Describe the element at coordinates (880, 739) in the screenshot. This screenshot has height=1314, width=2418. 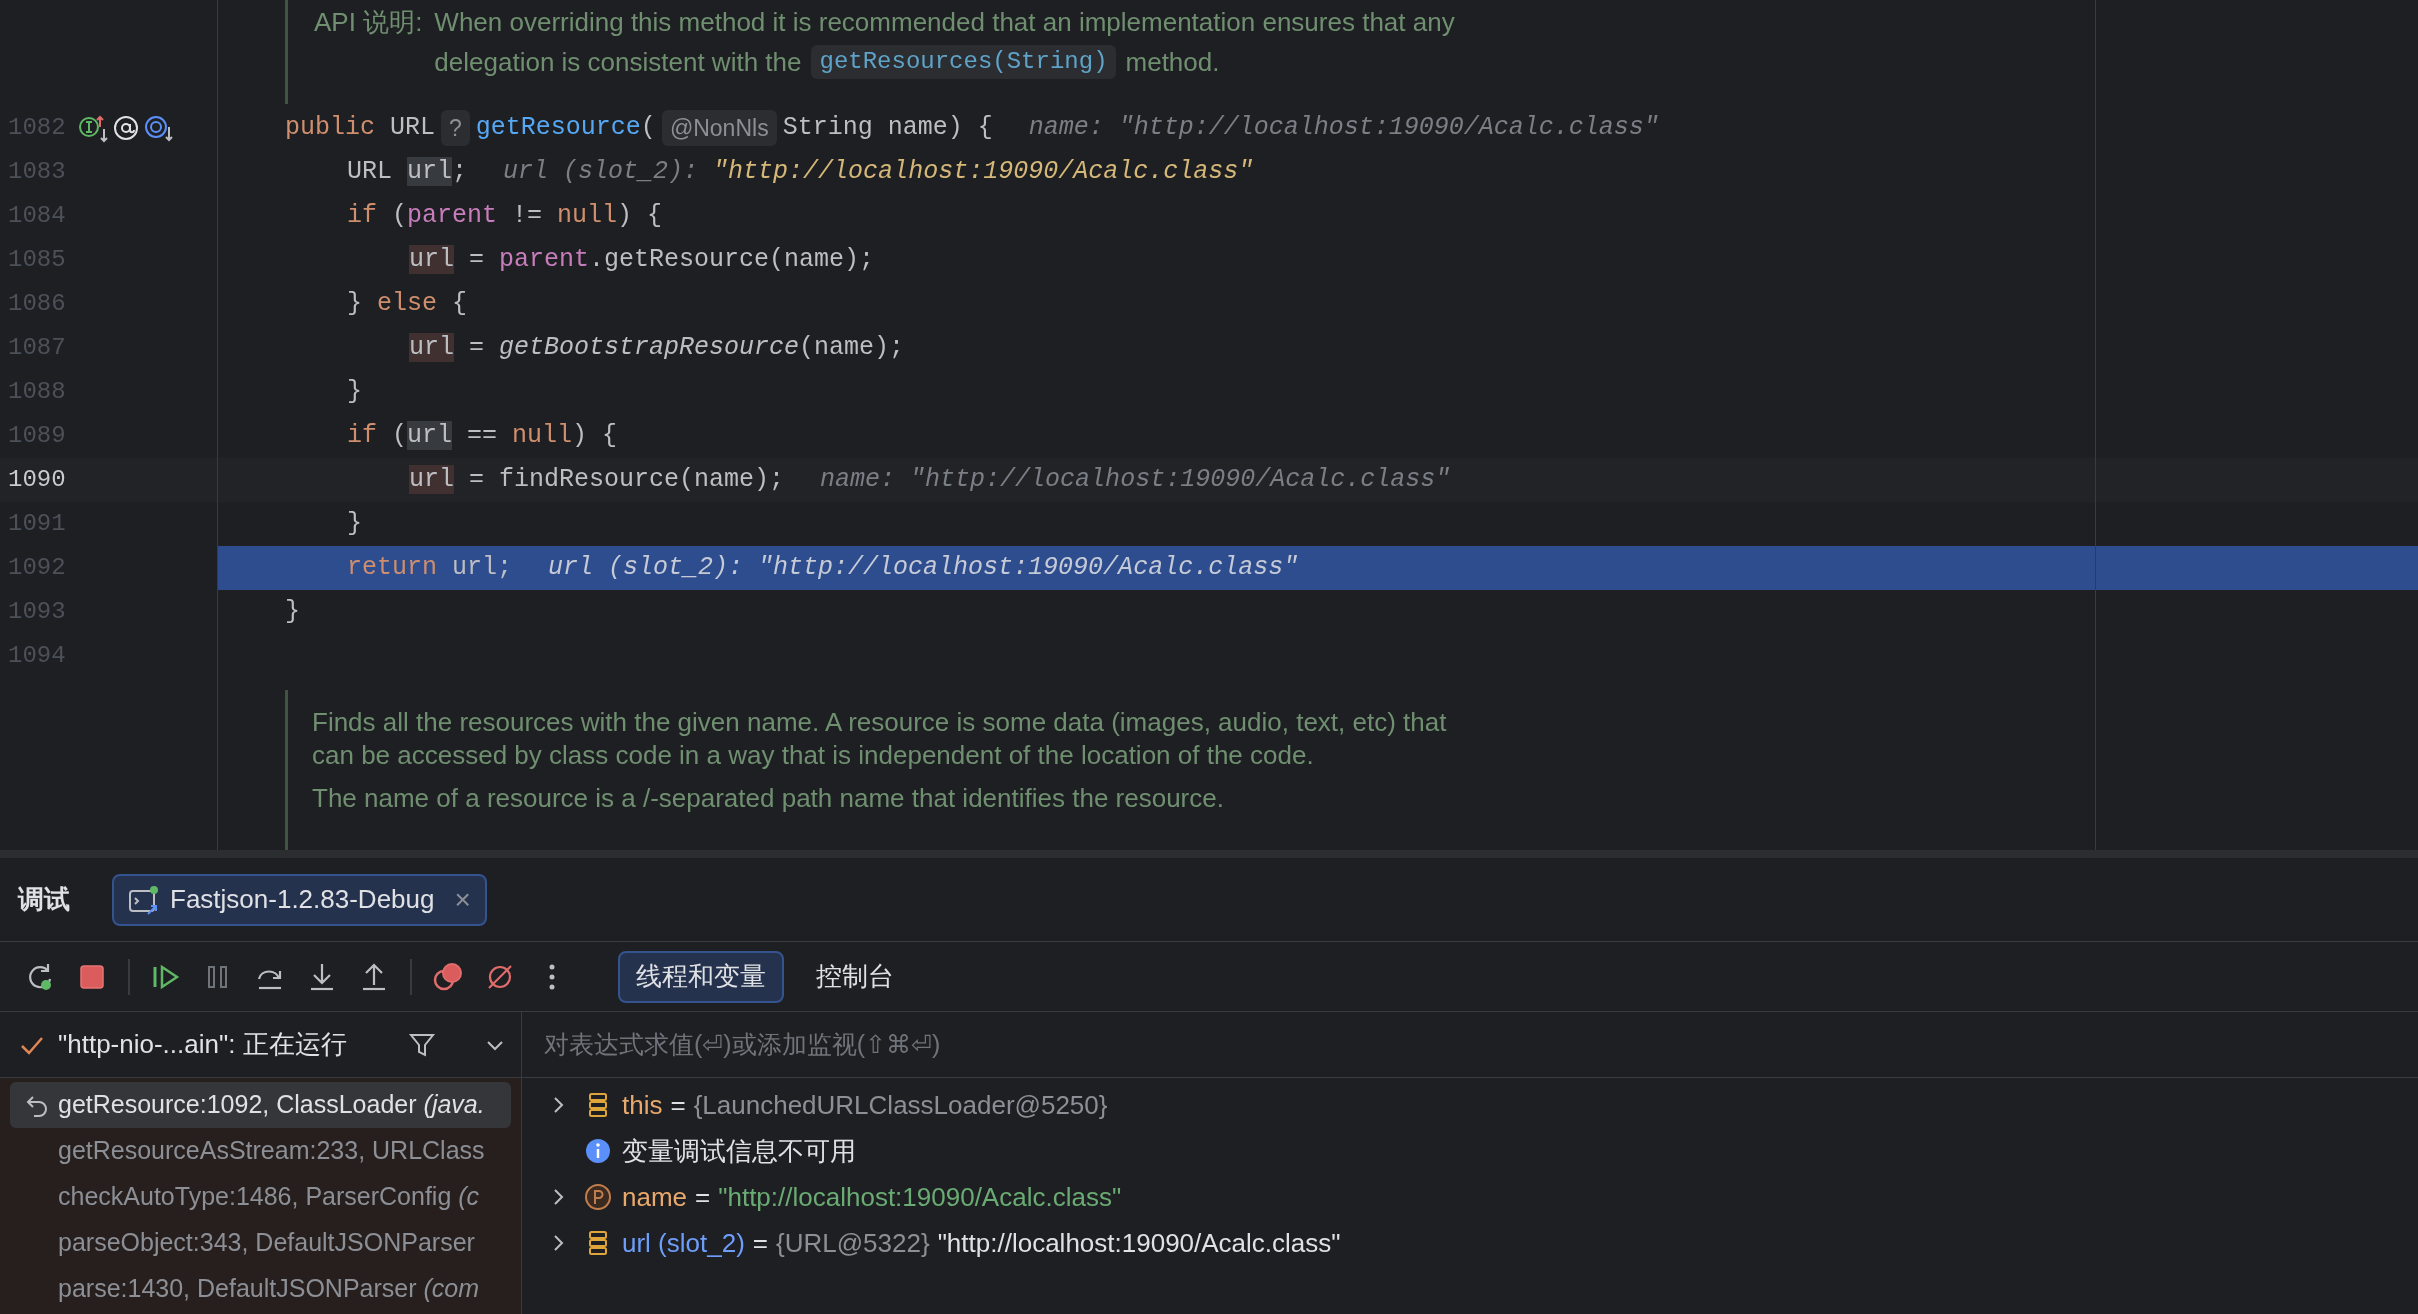
I see `doc-paragraph: Finds all the resources with the given name. A resource is some data (images, audio, text, etc) that can be accessed by class code in a way that is independent of the location of the code.` at that location.